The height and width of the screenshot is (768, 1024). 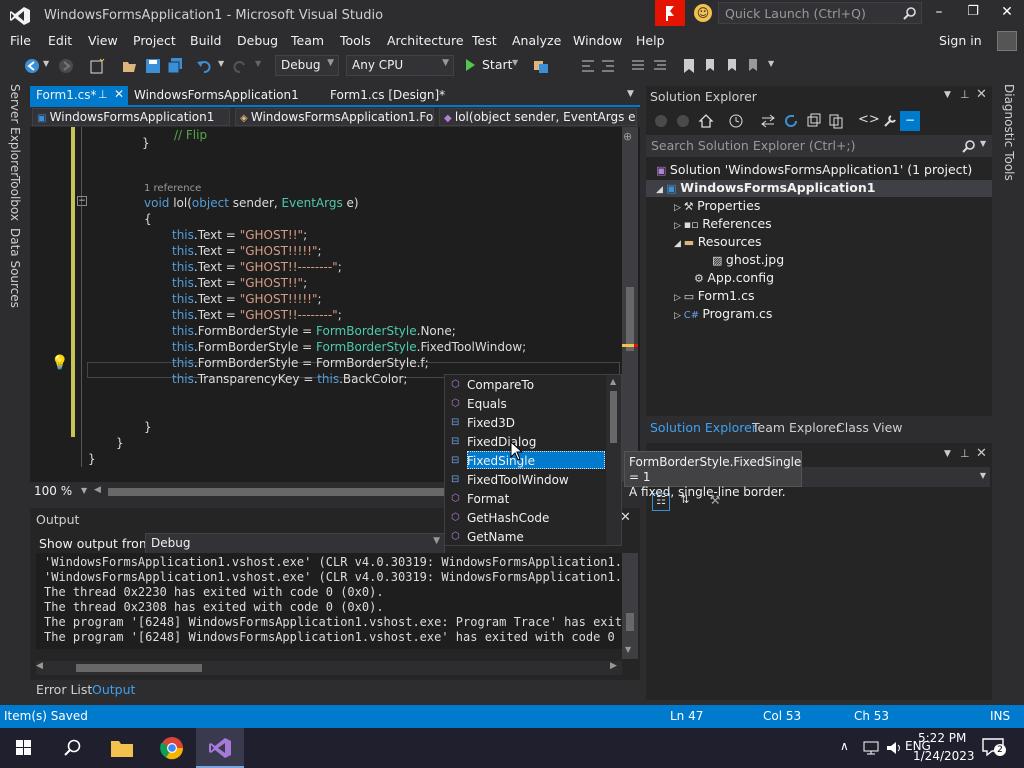 What do you see at coordinates (493, 65) in the screenshot?
I see `start-debug-button: Start ▼` at bounding box center [493, 65].